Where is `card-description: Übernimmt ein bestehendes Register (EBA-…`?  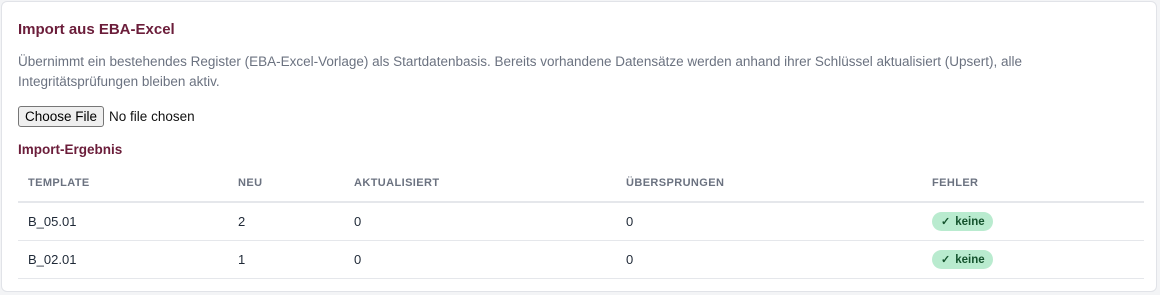 card-description: Übernimmt ein bestehendes Register (EBA-… is located at coordinates (520, 71).